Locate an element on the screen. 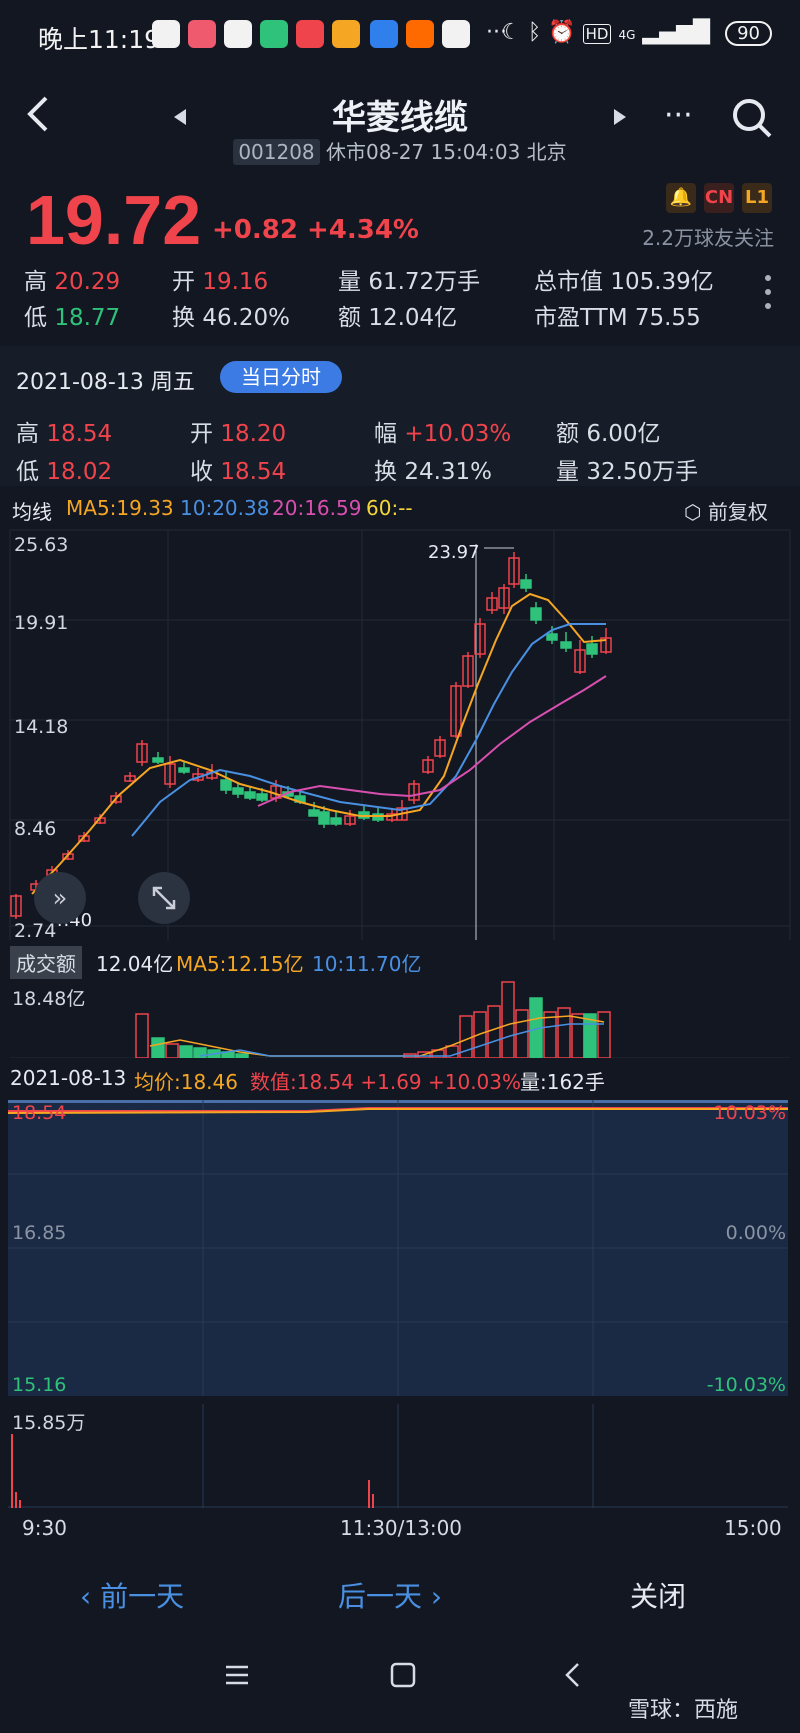  home-button is located at coordinates (403, 1679).